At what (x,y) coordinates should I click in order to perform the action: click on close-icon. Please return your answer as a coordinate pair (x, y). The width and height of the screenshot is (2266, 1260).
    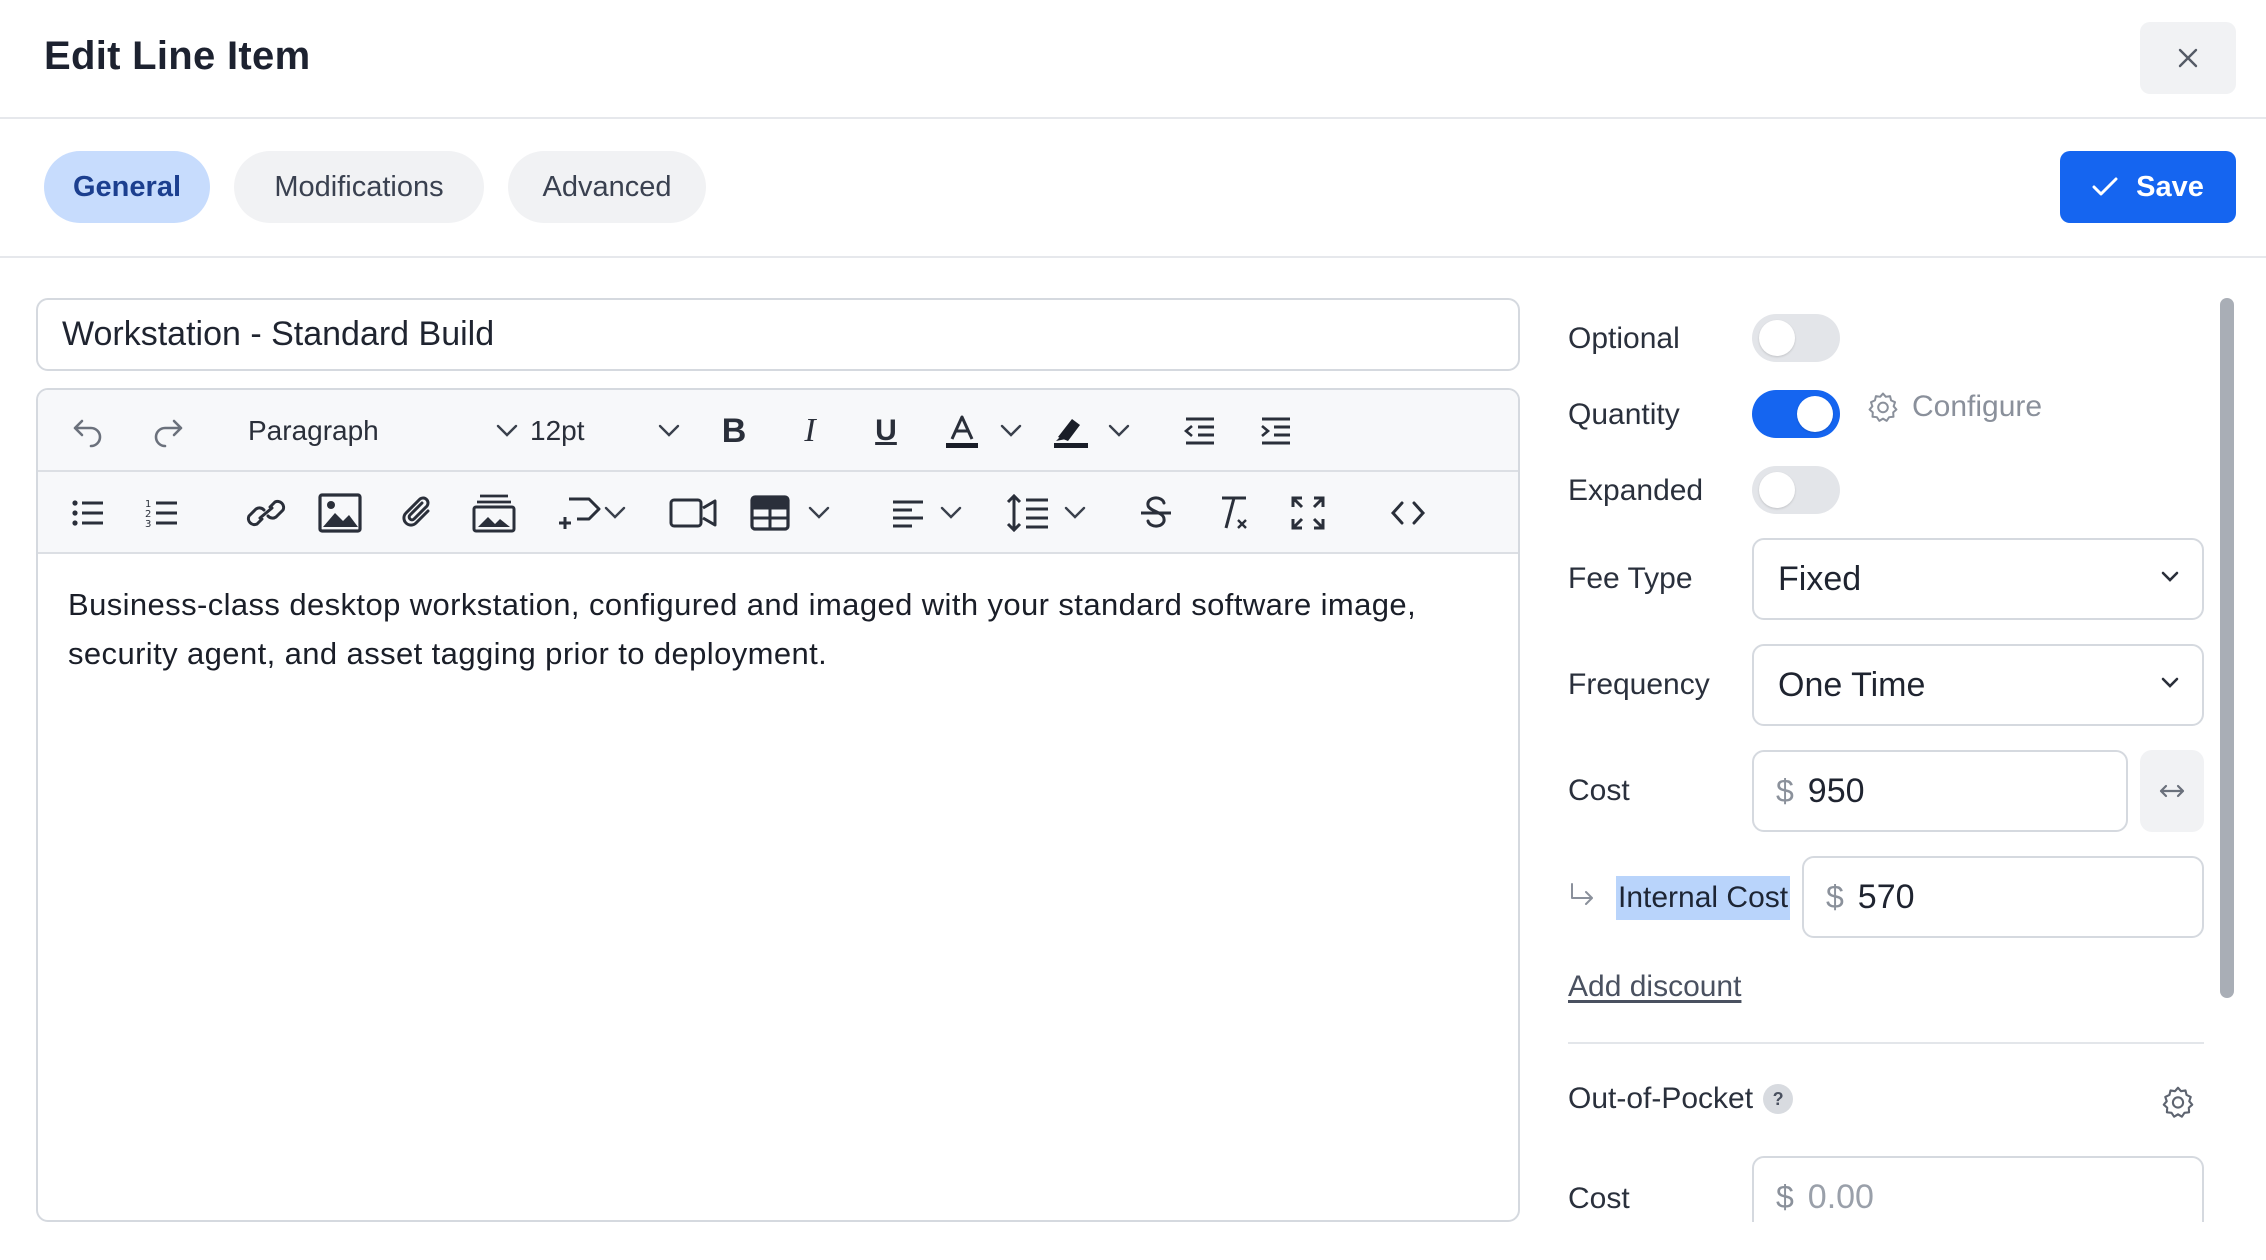
    Looking at the image, I should click on (2188, 58).